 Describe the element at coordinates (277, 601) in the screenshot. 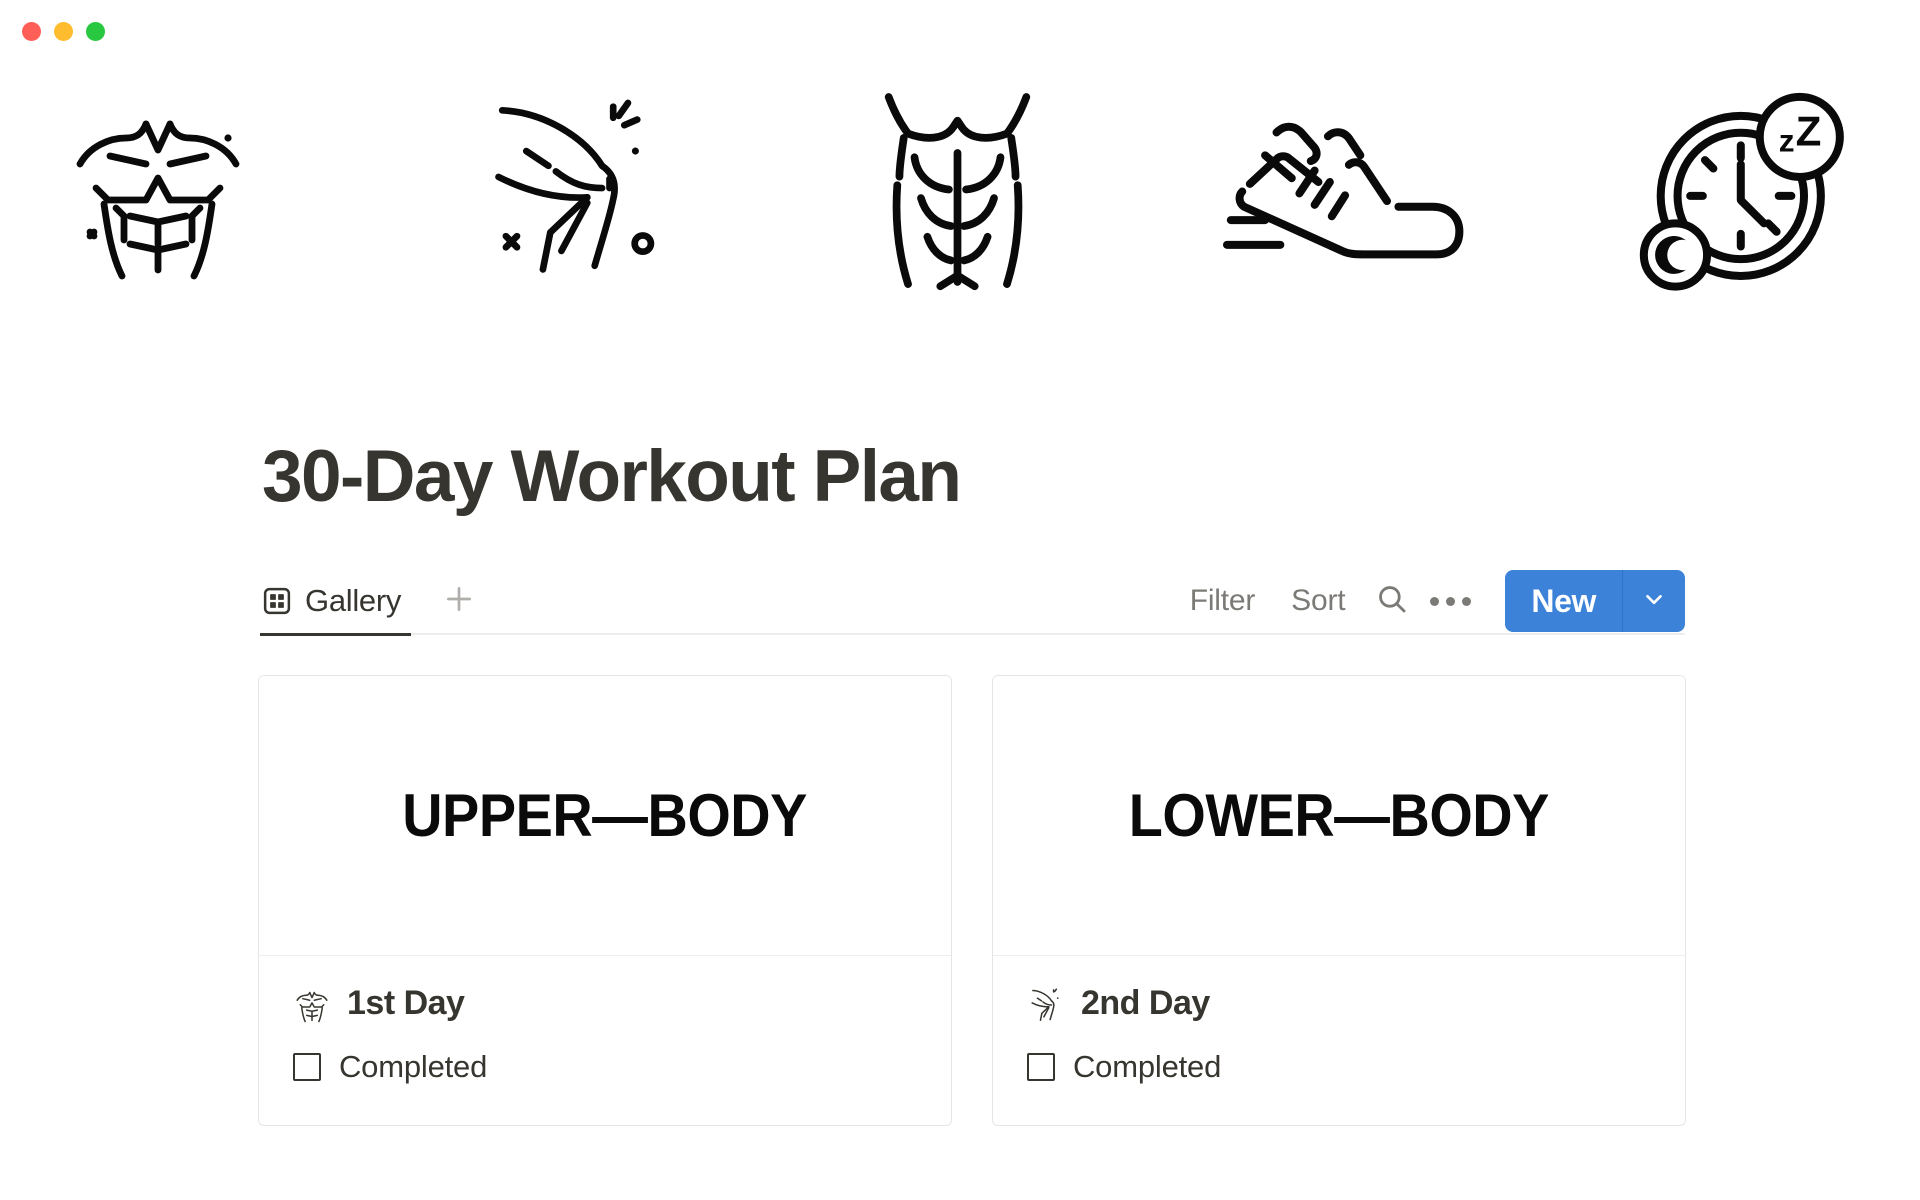

I see `grid-icon` at that location.